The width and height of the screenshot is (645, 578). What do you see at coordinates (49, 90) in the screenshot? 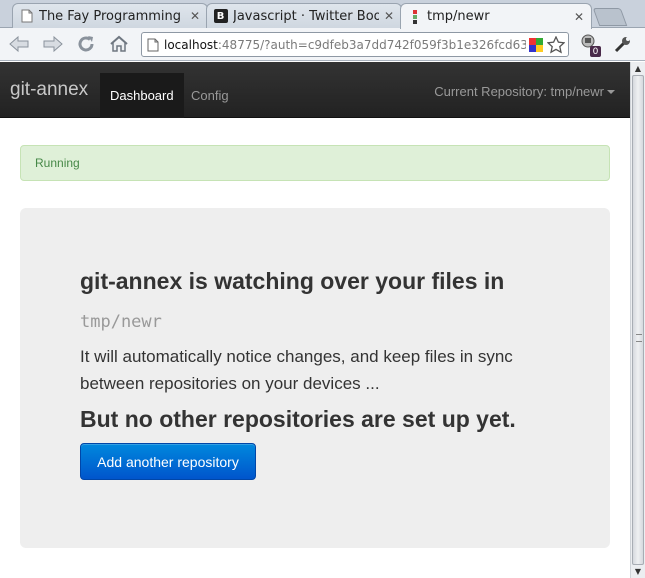
I see `brand-logo: git-annex` at bounding box center [49, 90].